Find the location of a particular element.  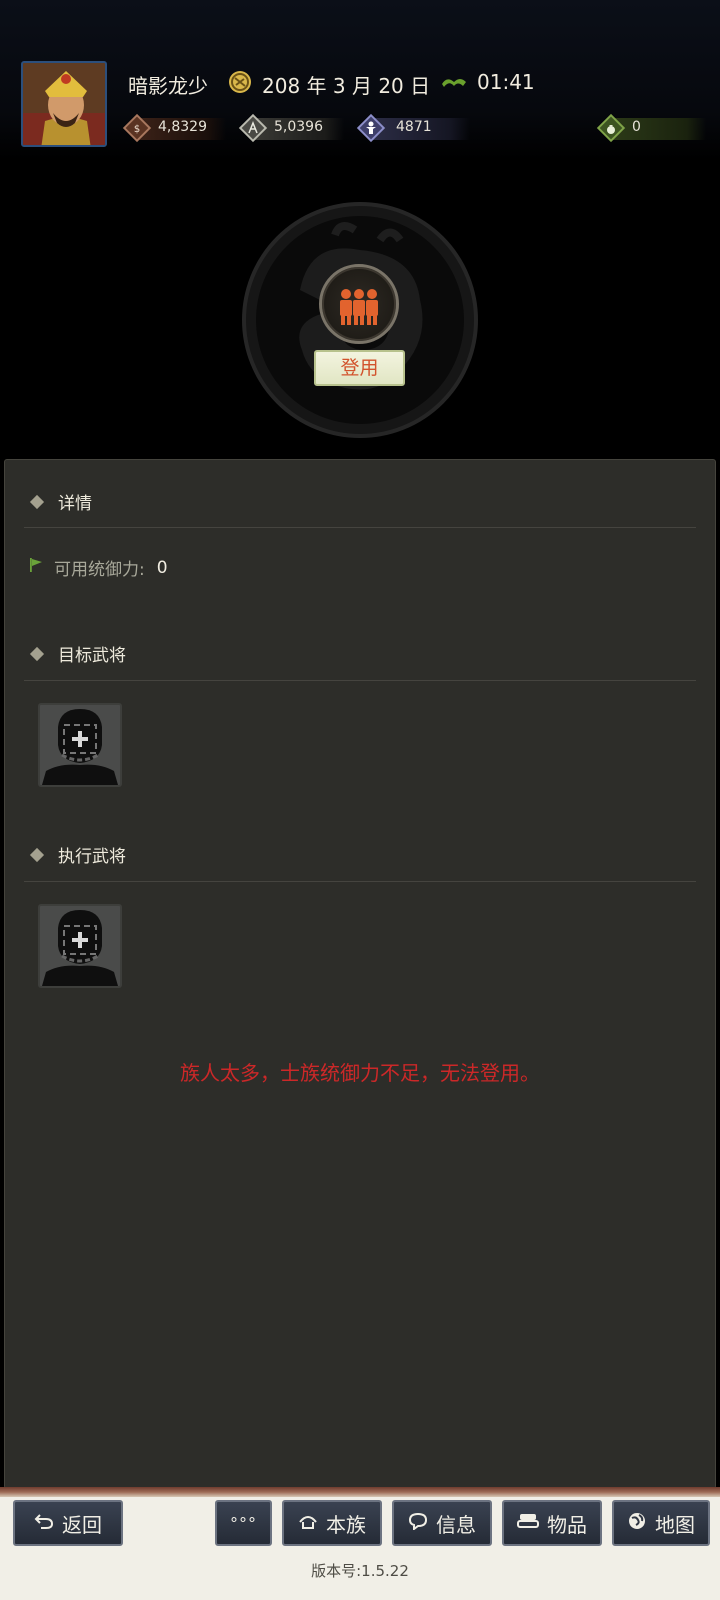

recruit-action-icon is located at coordinates (359, 304).